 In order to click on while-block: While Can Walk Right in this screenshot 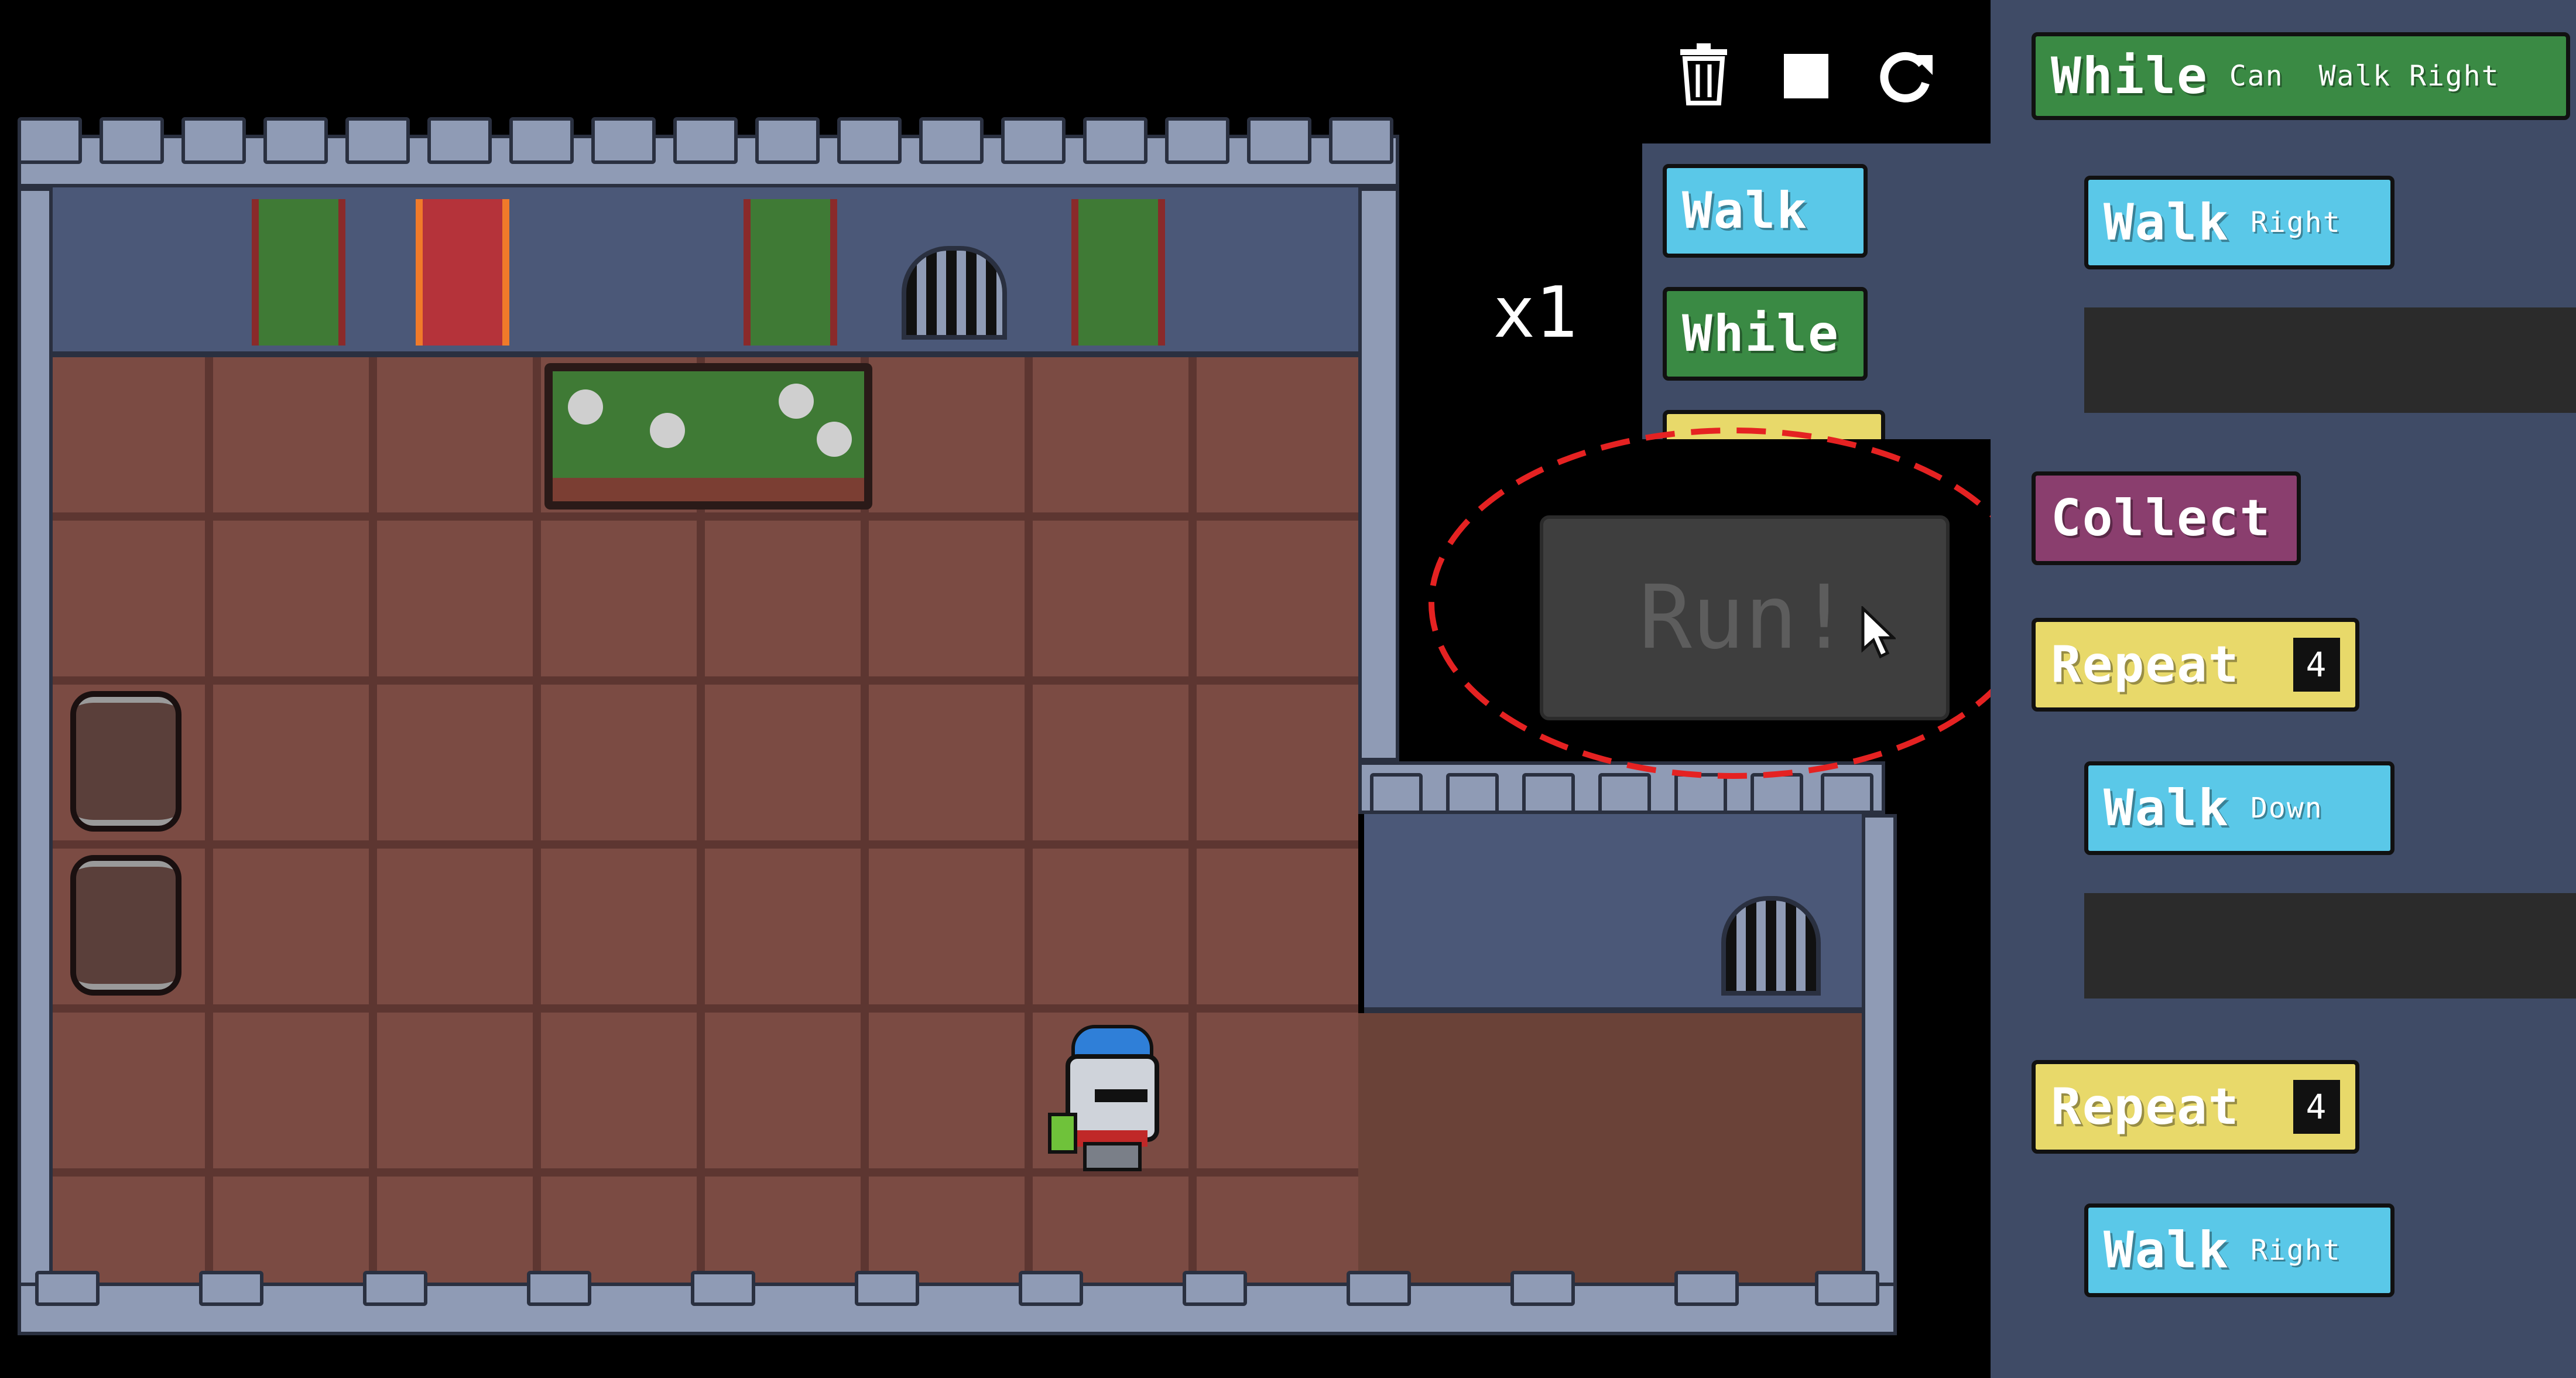, I will do `click(2301, 76)`.